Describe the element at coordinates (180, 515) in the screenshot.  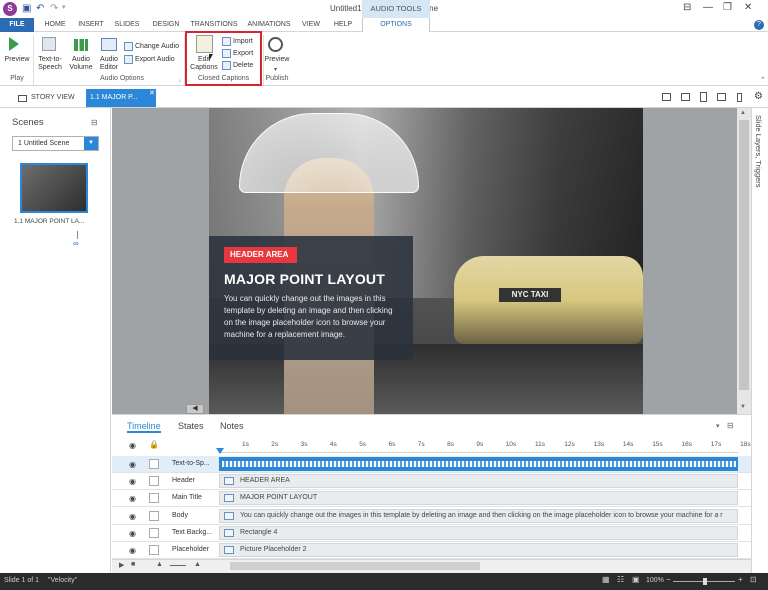
I see `timeline-row-name: Body` at that location.